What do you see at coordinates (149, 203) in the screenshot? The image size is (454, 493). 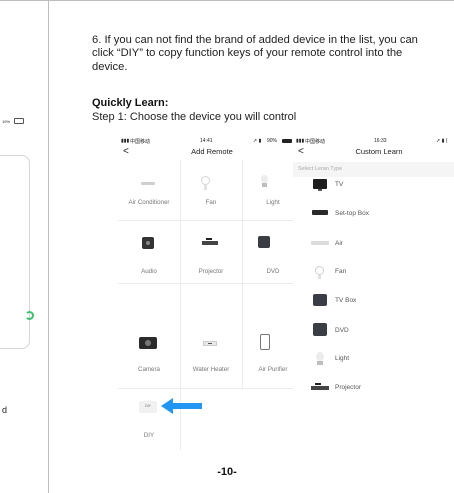 I see `tile-label-air-conditioner: Air Conditioner` at bounding box center [149, 203].